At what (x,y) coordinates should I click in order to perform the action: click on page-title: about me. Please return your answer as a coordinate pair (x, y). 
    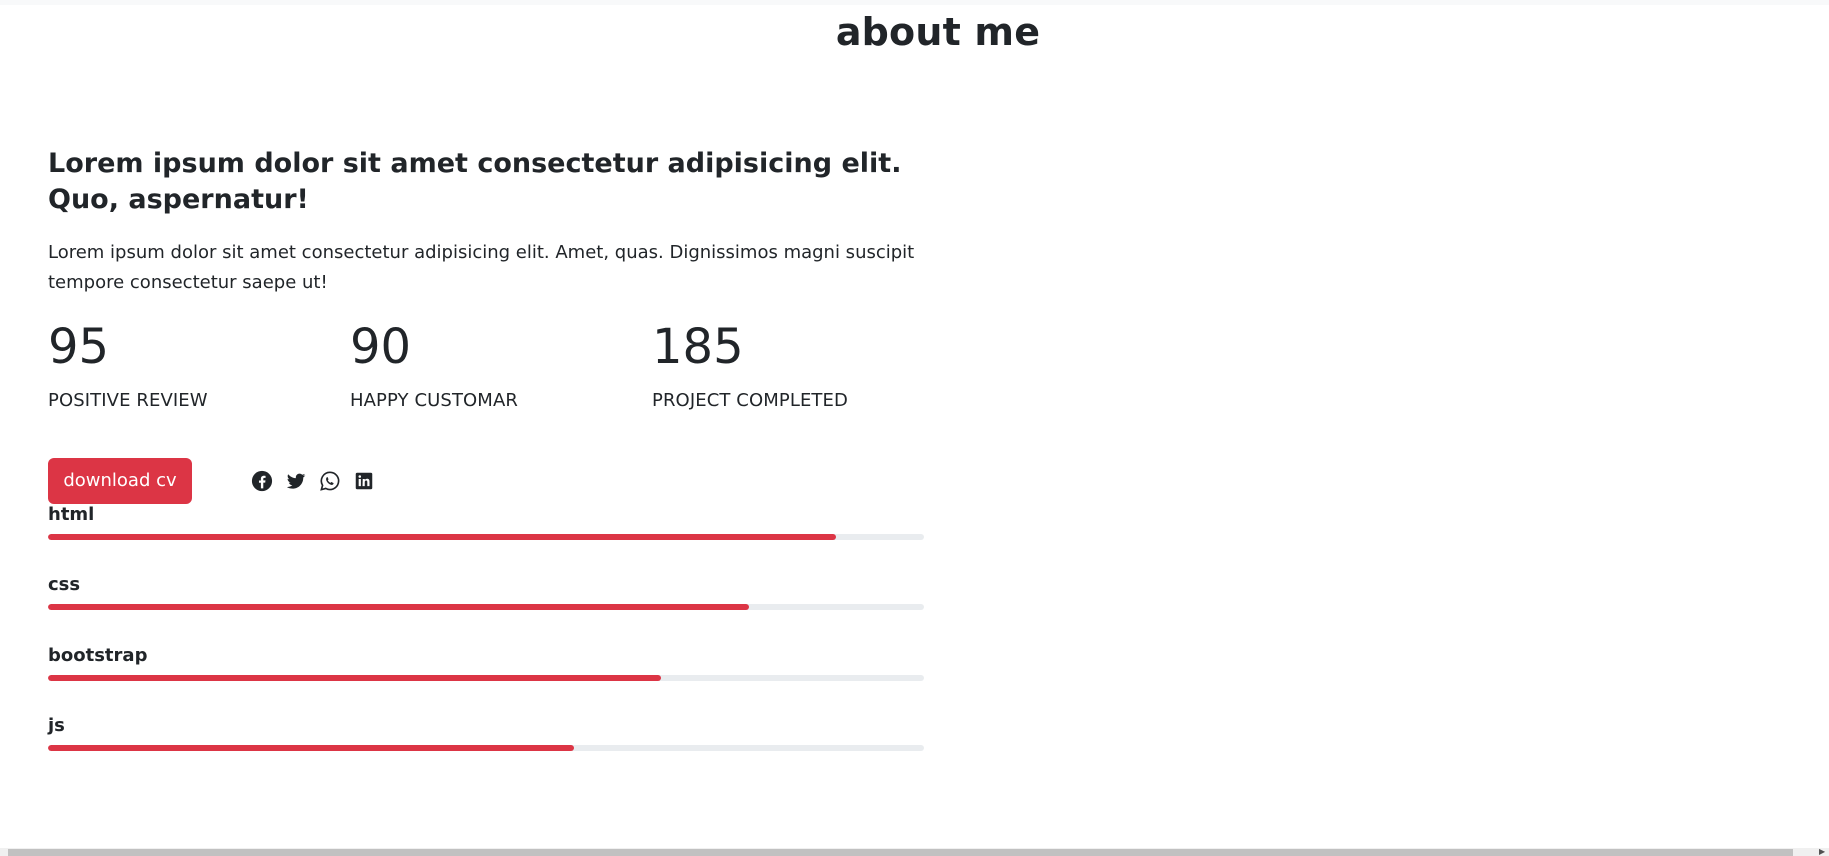
    Looking at the image, I should click on (938, 32).